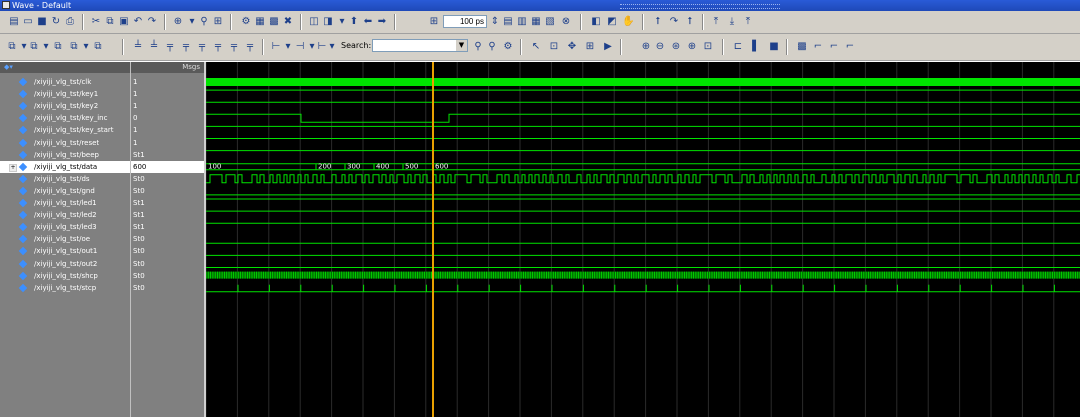 The width and height of the screenshot is (1080, 417). Describe the element at coordinates (536, 22) in the screenshot. I see `run-all-icon: ▦` at that location.